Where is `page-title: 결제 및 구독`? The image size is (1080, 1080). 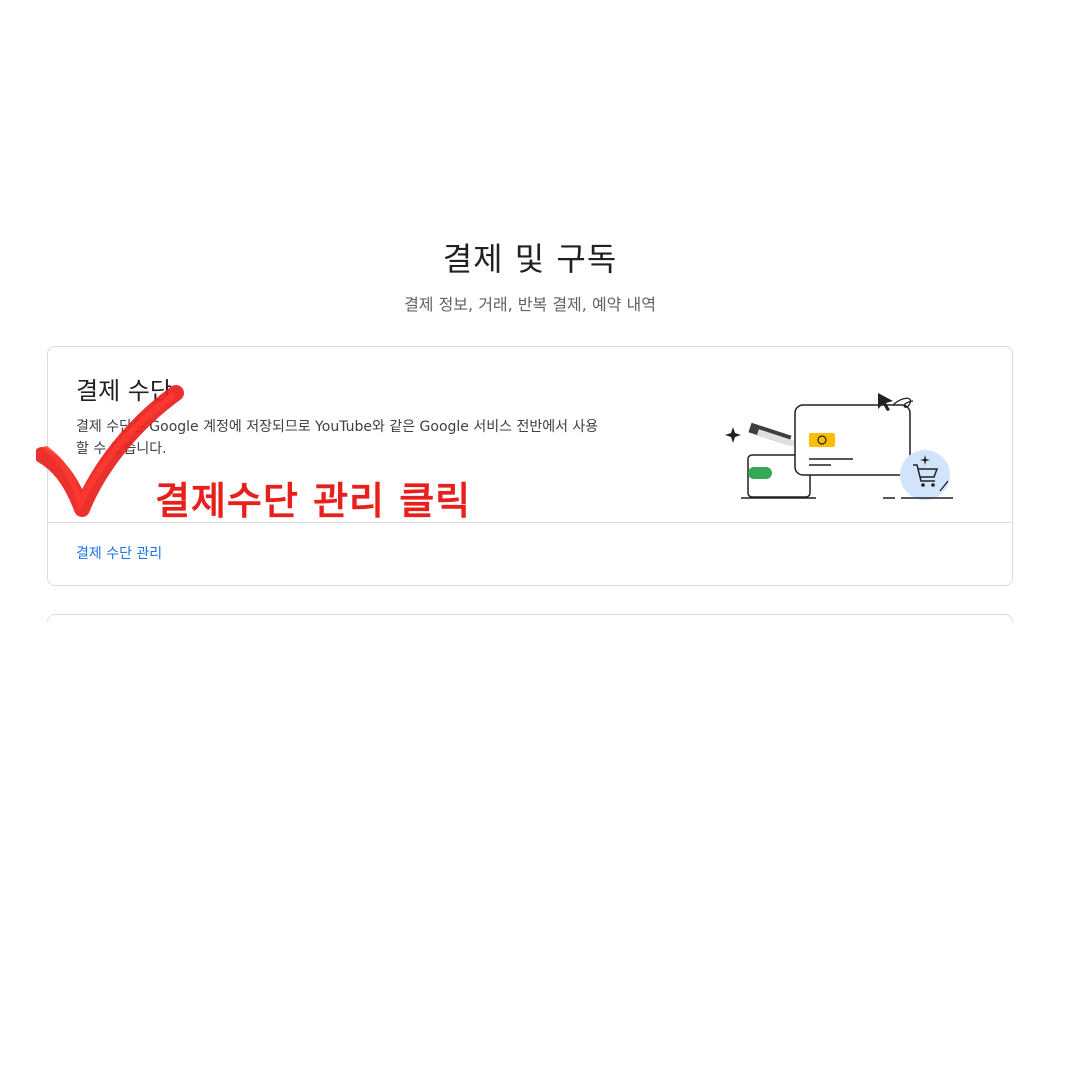
page-title: 결제 및 구독 is located at coordinates (530, 259).